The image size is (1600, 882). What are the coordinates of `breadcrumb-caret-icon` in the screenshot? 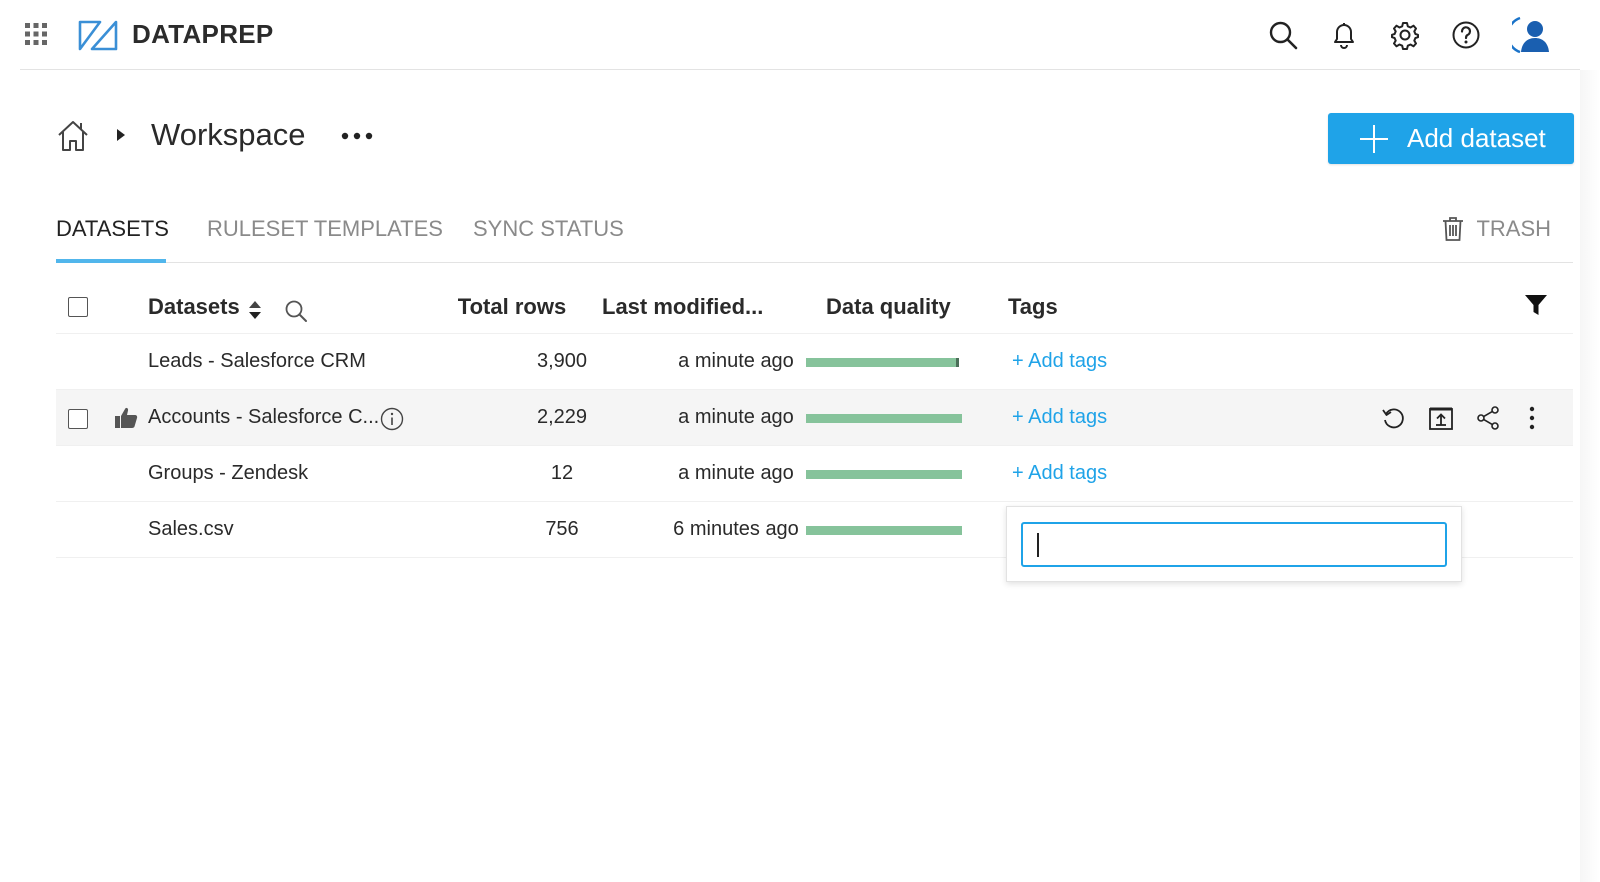 It's located at (121, 135).